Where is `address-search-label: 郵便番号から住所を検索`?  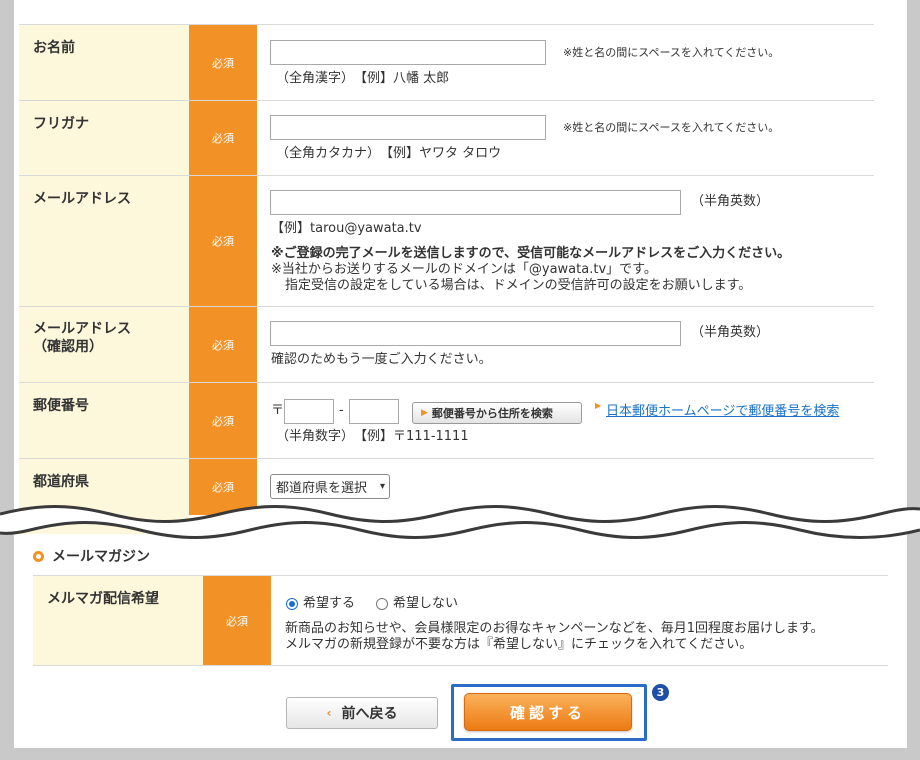 address-search-label: 郵便番号から住所を検索 is located at coordinates (492, 413).